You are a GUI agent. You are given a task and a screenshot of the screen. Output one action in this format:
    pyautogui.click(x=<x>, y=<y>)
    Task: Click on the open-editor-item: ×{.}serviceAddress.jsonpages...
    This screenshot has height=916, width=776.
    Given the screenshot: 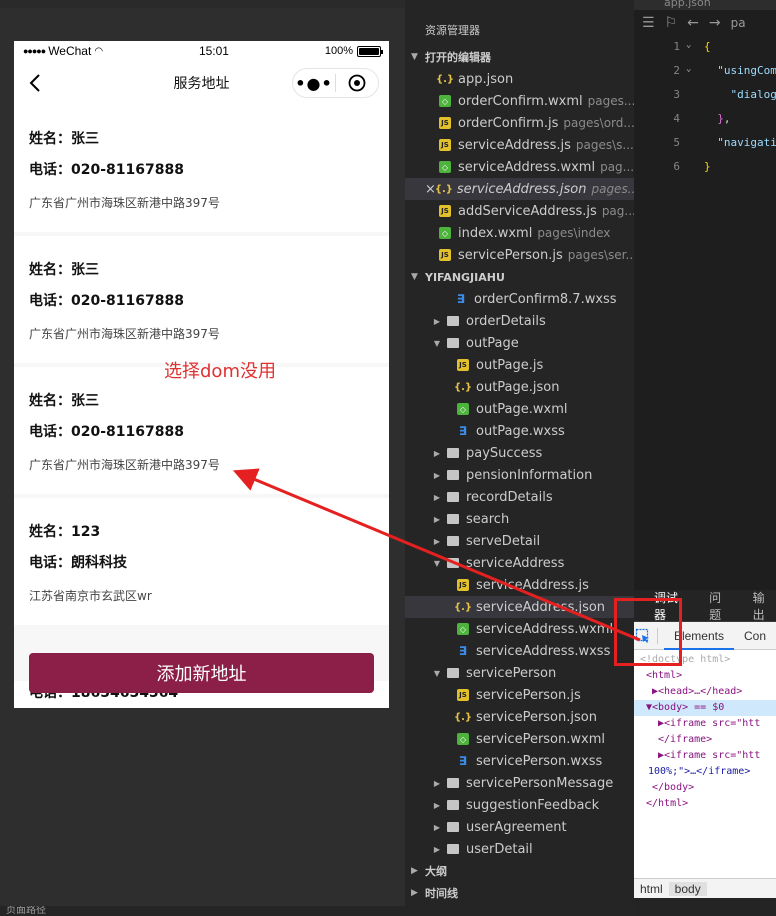 What is the action you would take?
    pyautogui.click(x=519, y=189)
    